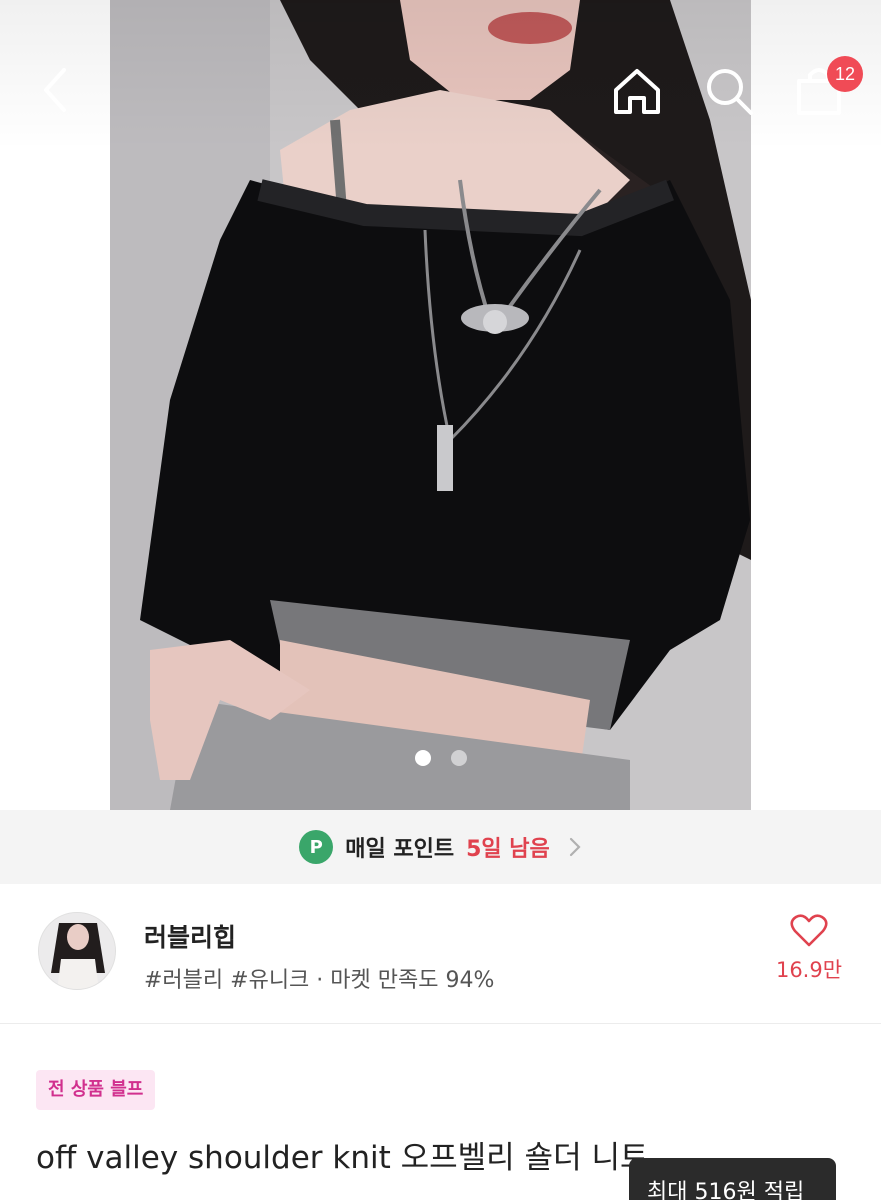  What do you see at coordinates (342, 1158) in the screenshot?
I see `product-title: off valley shoulder knit 오프벨리 숄더 니트` at bounding box center [342, 1158].